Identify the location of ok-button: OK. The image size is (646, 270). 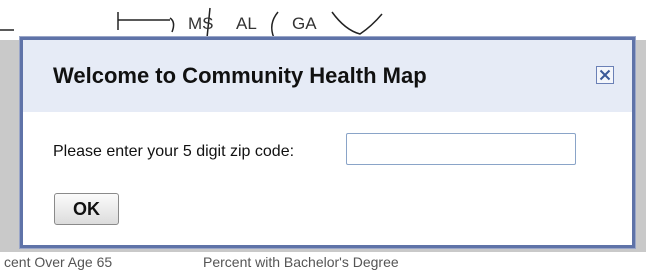
(86, 209).